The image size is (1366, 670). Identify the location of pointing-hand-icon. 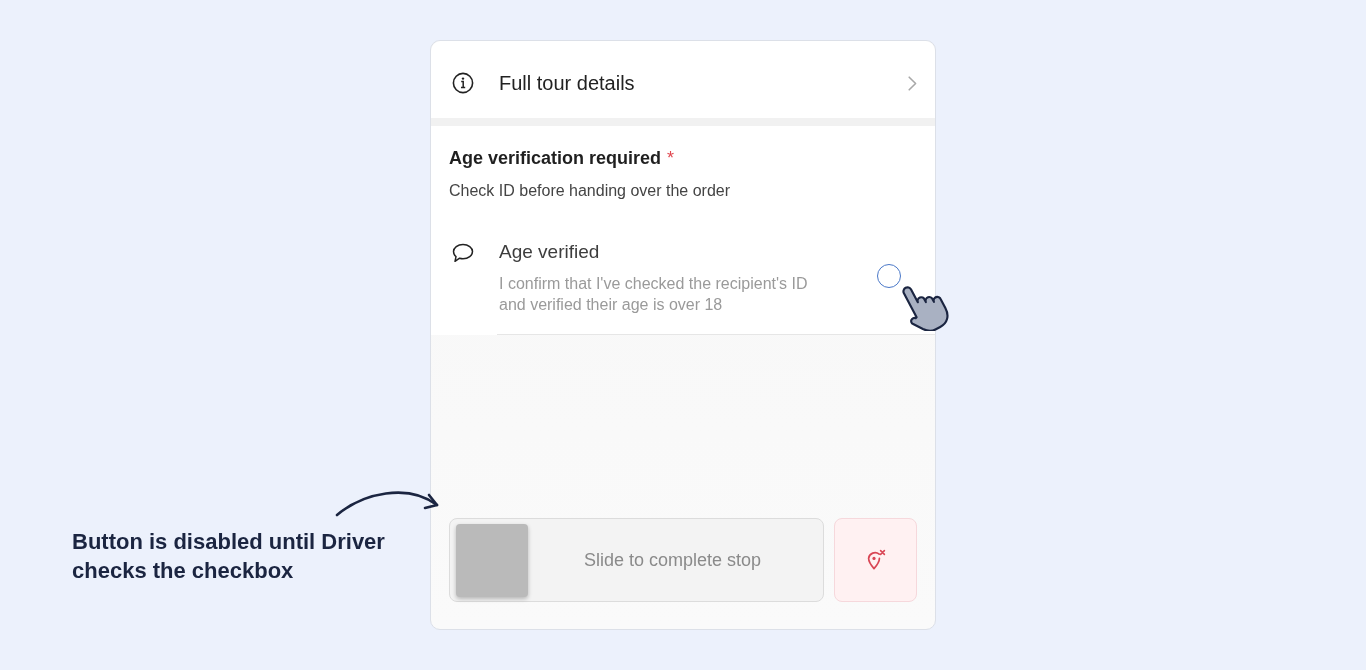
(925, 308).